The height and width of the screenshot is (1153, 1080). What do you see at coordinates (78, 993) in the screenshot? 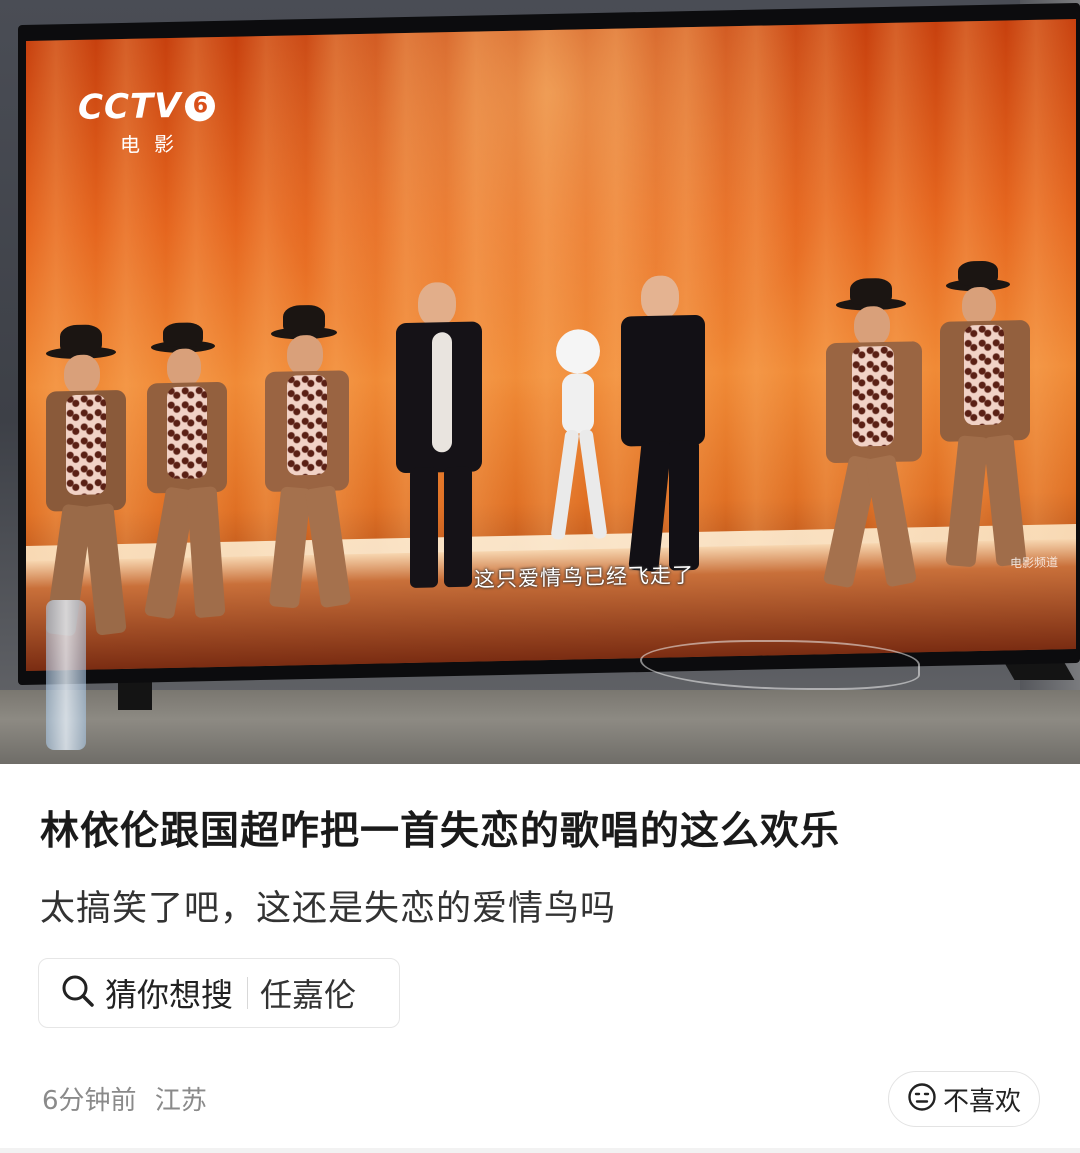
I see `search-icon` at bounding box center [78, 993].